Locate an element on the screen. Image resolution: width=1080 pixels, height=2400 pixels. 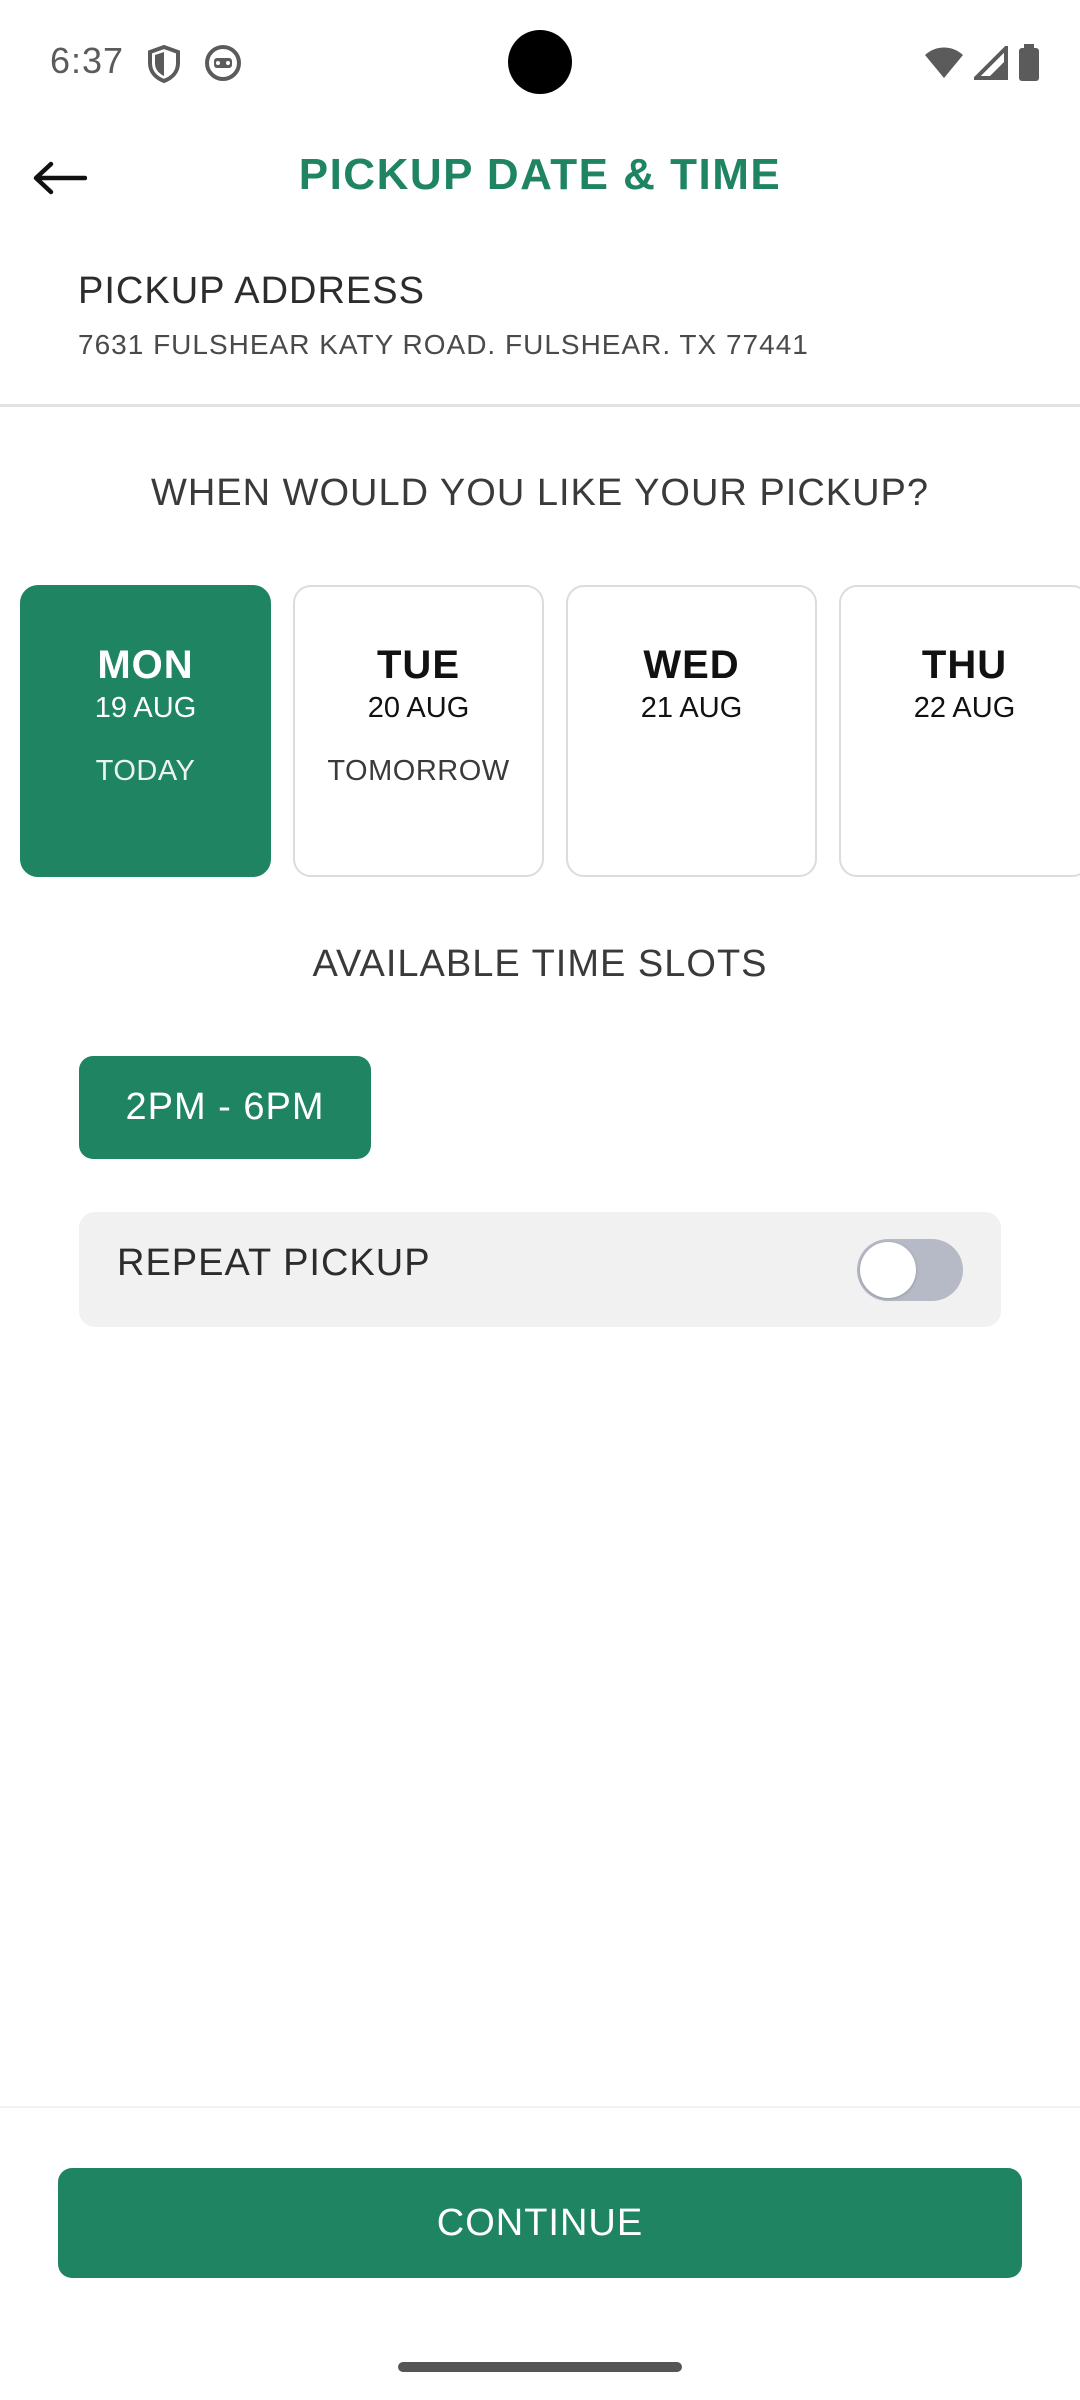
home-indicator is located at coordinates (540, 2367).